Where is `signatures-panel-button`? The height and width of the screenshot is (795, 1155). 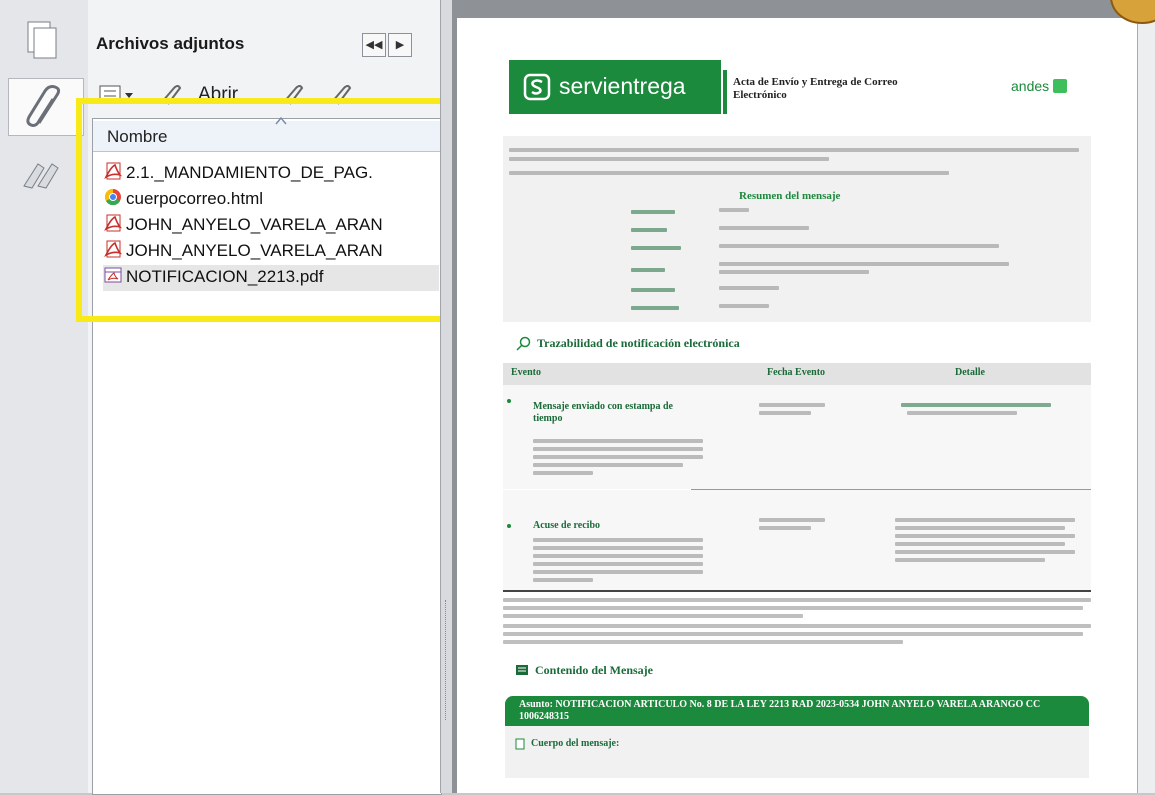 signatures-panel-button is located at coordinates (41, 178).